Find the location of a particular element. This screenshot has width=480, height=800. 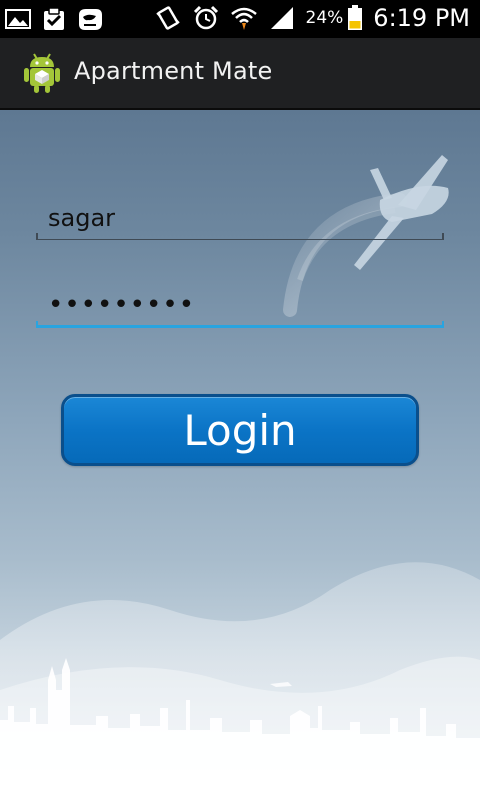

battery-percent: 24% is located at coordinates (324, 18).